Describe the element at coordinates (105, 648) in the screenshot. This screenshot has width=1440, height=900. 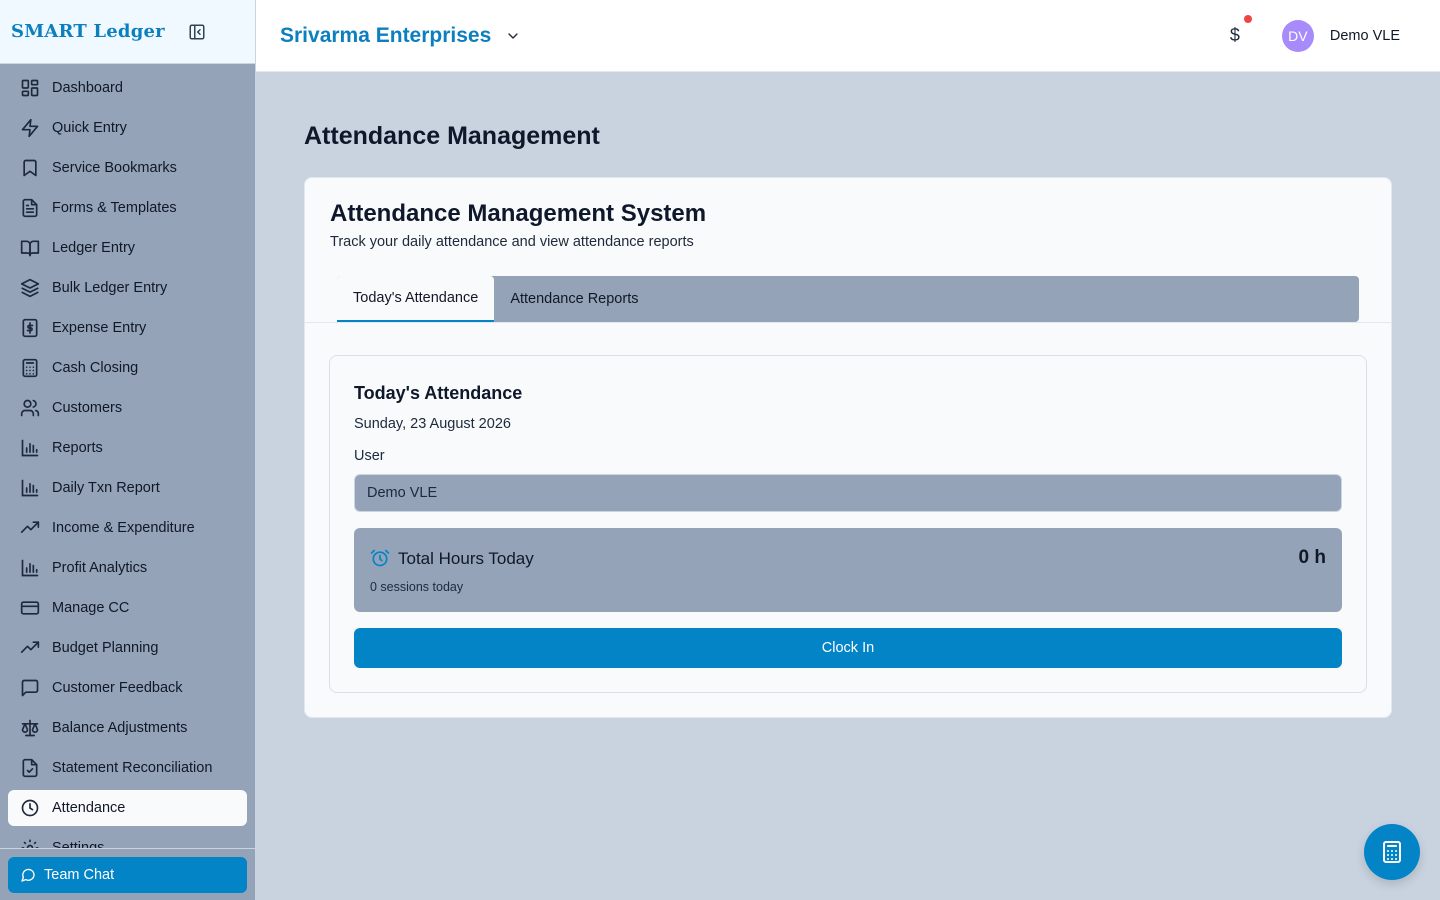
I see `sidebar-item-label: Budget Planning` at that location.